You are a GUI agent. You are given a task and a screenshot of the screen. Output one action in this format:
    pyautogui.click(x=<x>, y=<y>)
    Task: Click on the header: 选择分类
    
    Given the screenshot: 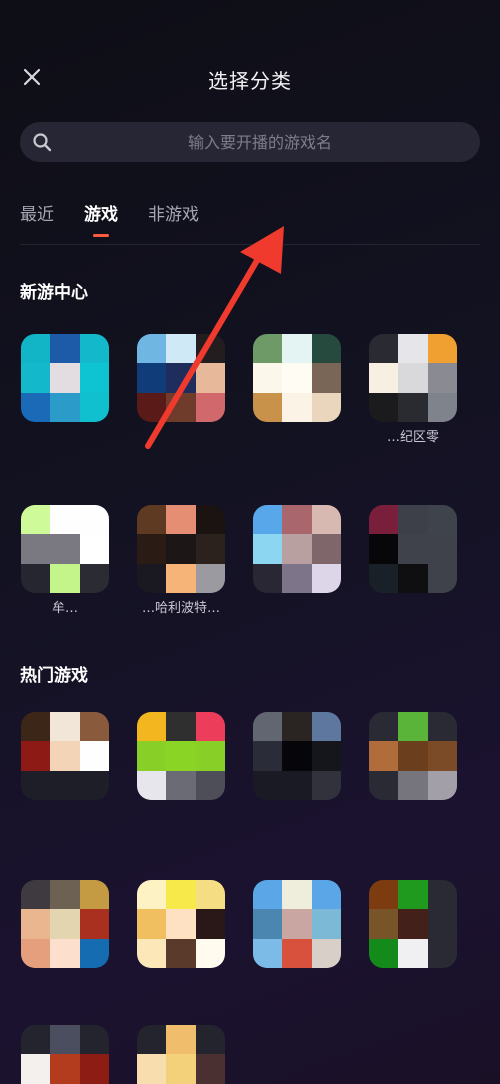 What is the action you would take?
    pyautogui.click(x=250, y=78)
    